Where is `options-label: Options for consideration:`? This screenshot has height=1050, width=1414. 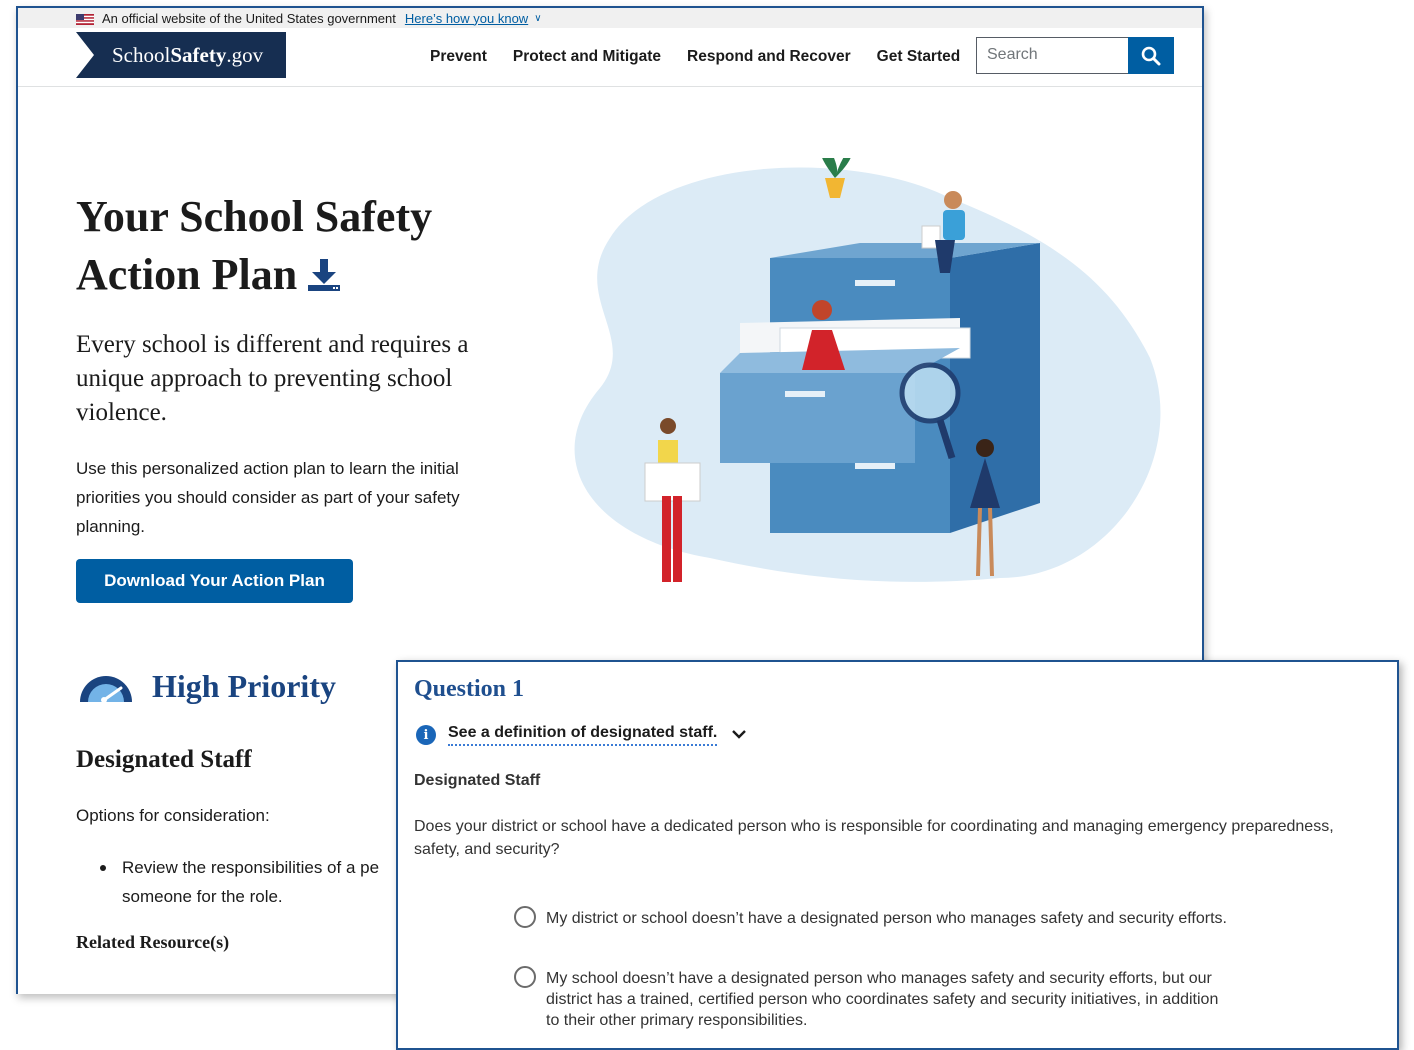 options-label: Options for consideration: is located at coordinates (173, 815).